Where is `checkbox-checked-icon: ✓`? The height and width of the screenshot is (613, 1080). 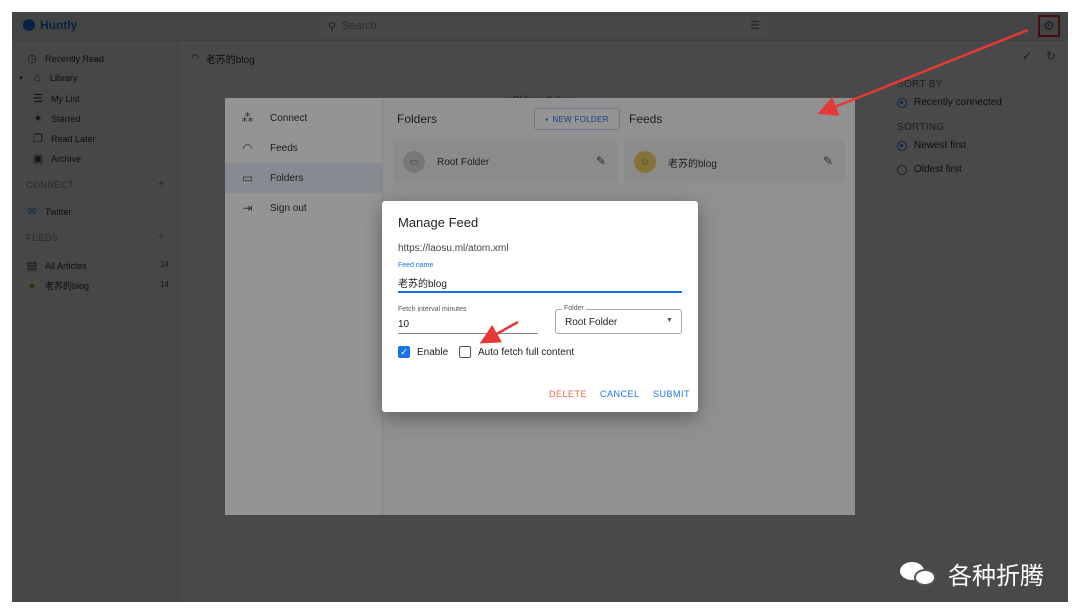 checkbox-checked-icon: ✓ is located at coordinates (404, 352).